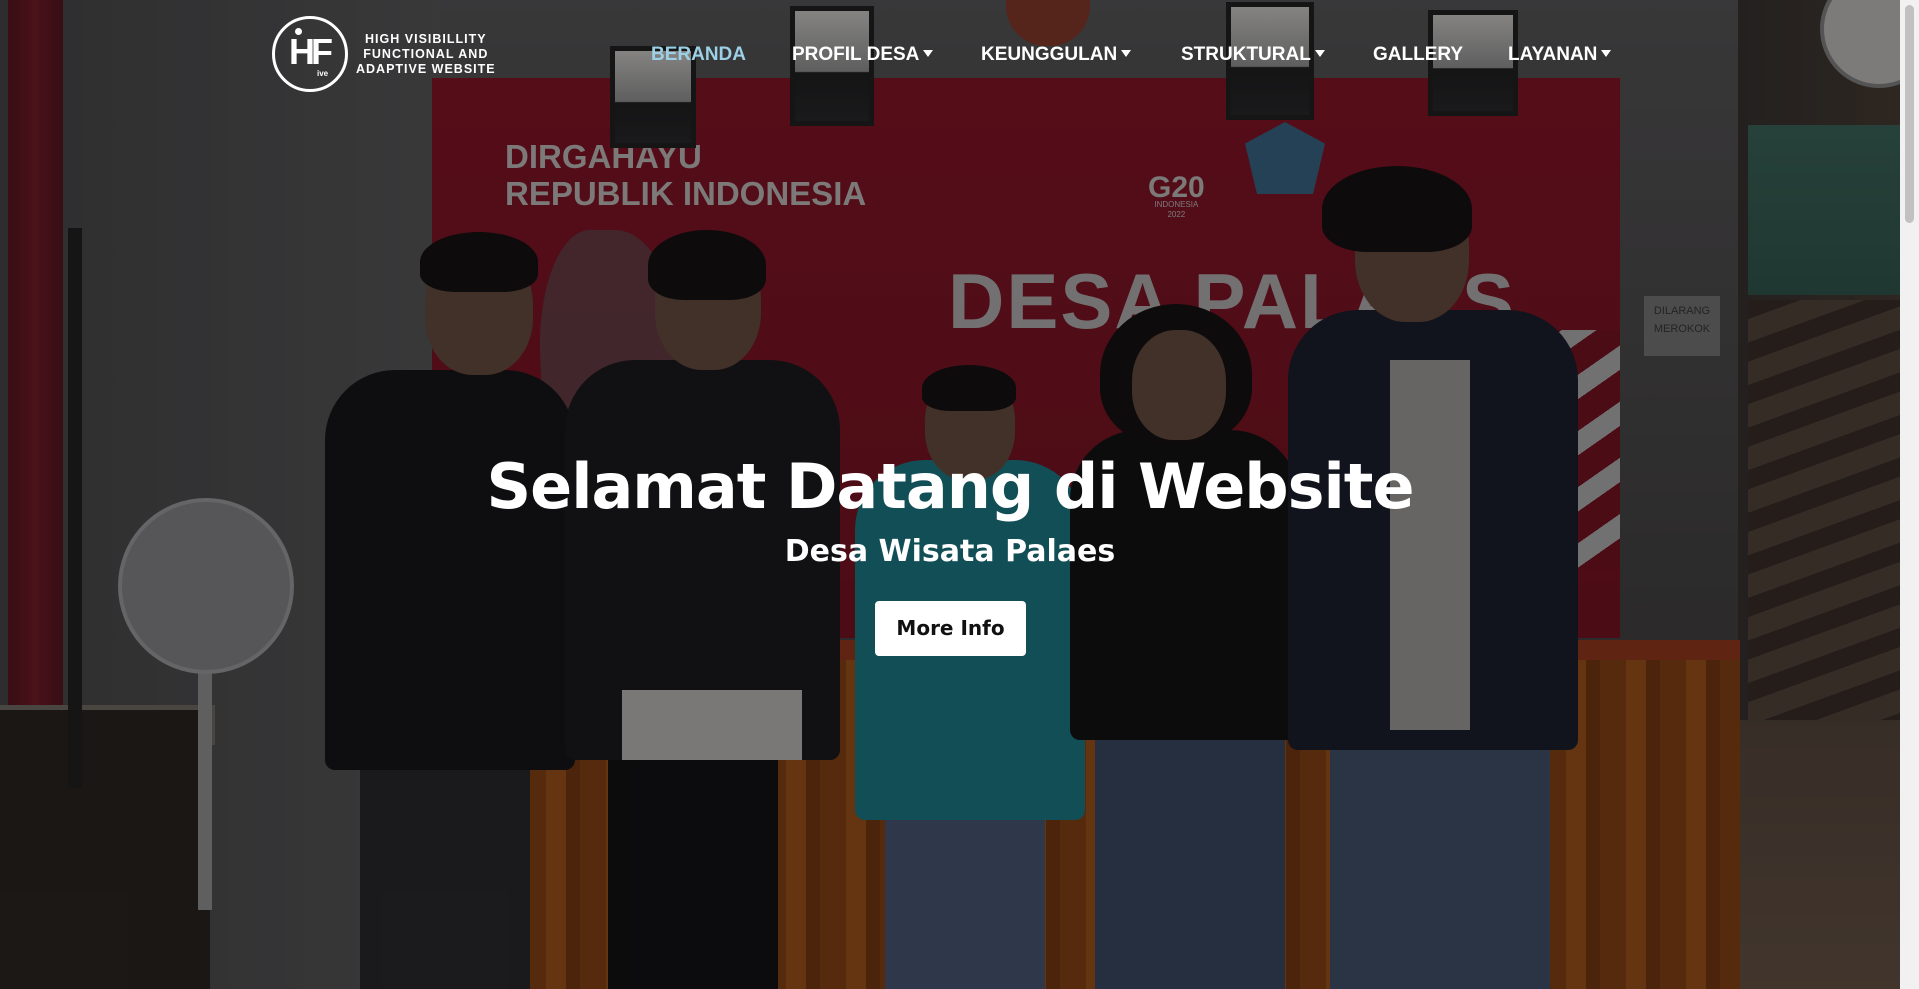 This screenshot has height=989, width=1919. I want to click on nav-item-label: BERANDA, so click(698, 54).